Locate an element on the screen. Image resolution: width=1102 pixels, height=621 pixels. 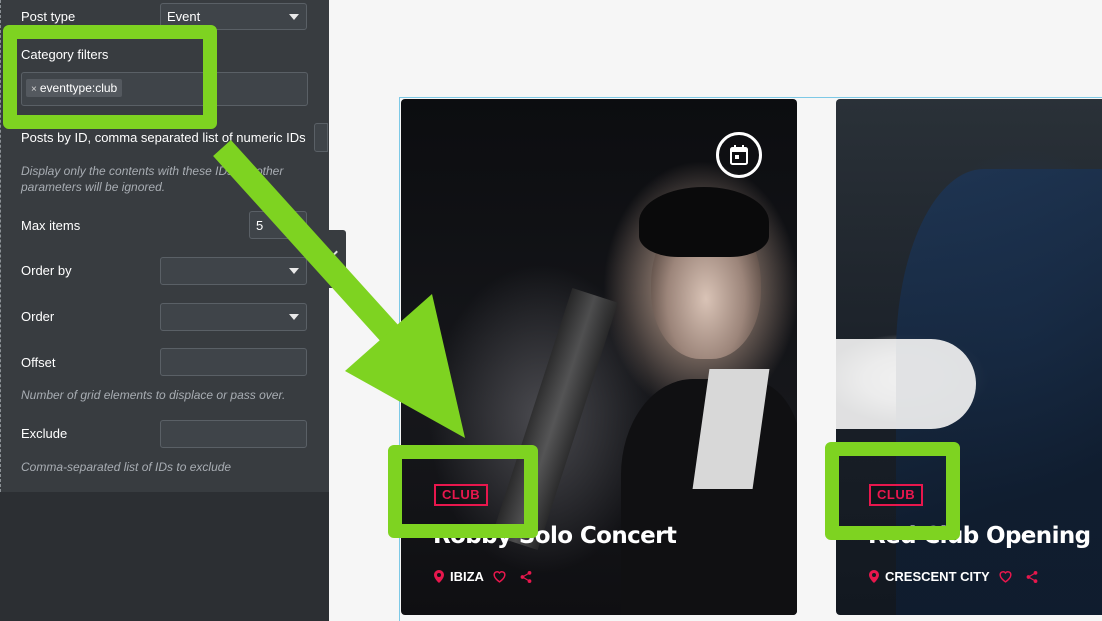
card-image-drum is located at coordinates (906, 384).